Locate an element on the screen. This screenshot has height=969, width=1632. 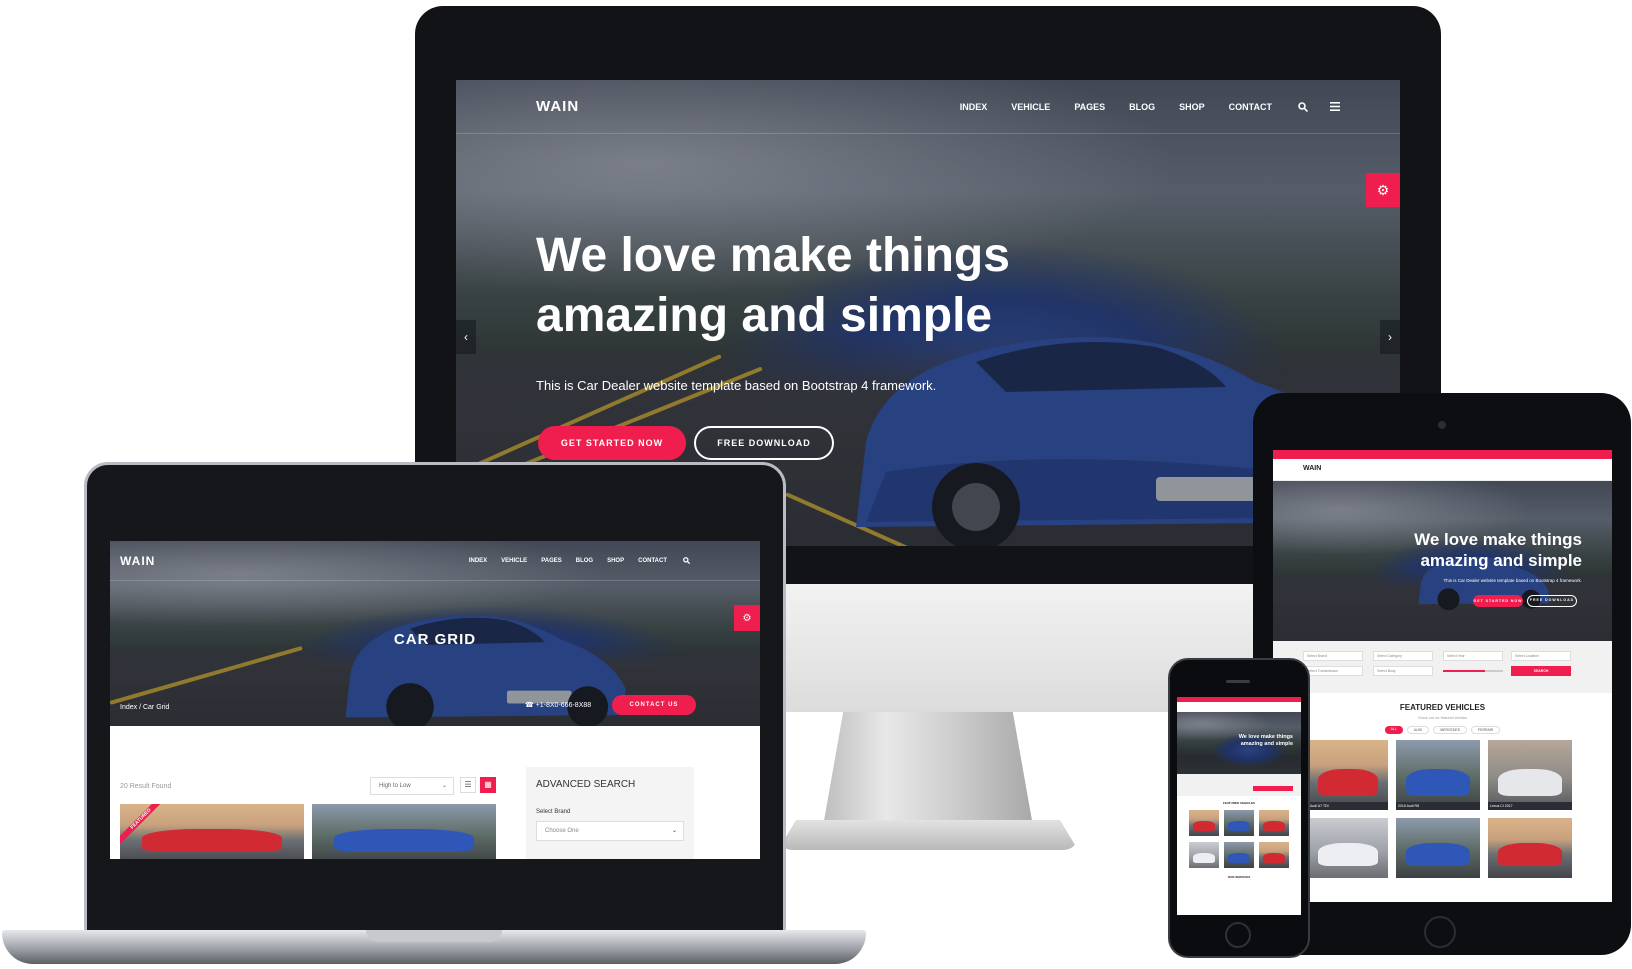
phone-hero: We love make things amazing and simple is located at coordinates (1239, 743).